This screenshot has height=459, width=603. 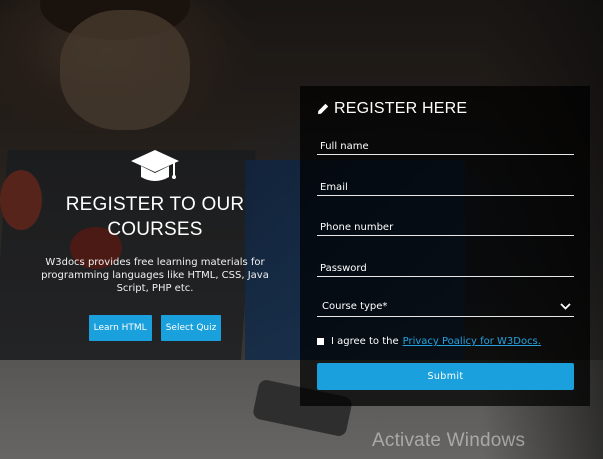 I want to click on full-name-field, so click(x=445, y=145).